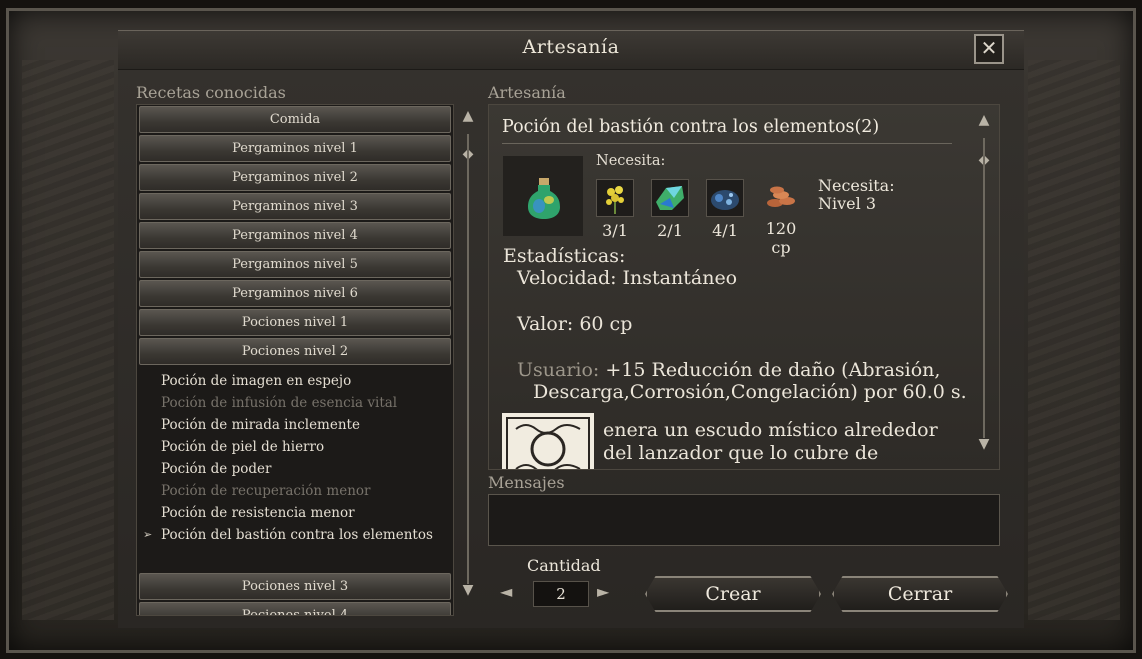 This screenshot has height=659, width=1142. I want to click on title-divider, so click(727, 143).